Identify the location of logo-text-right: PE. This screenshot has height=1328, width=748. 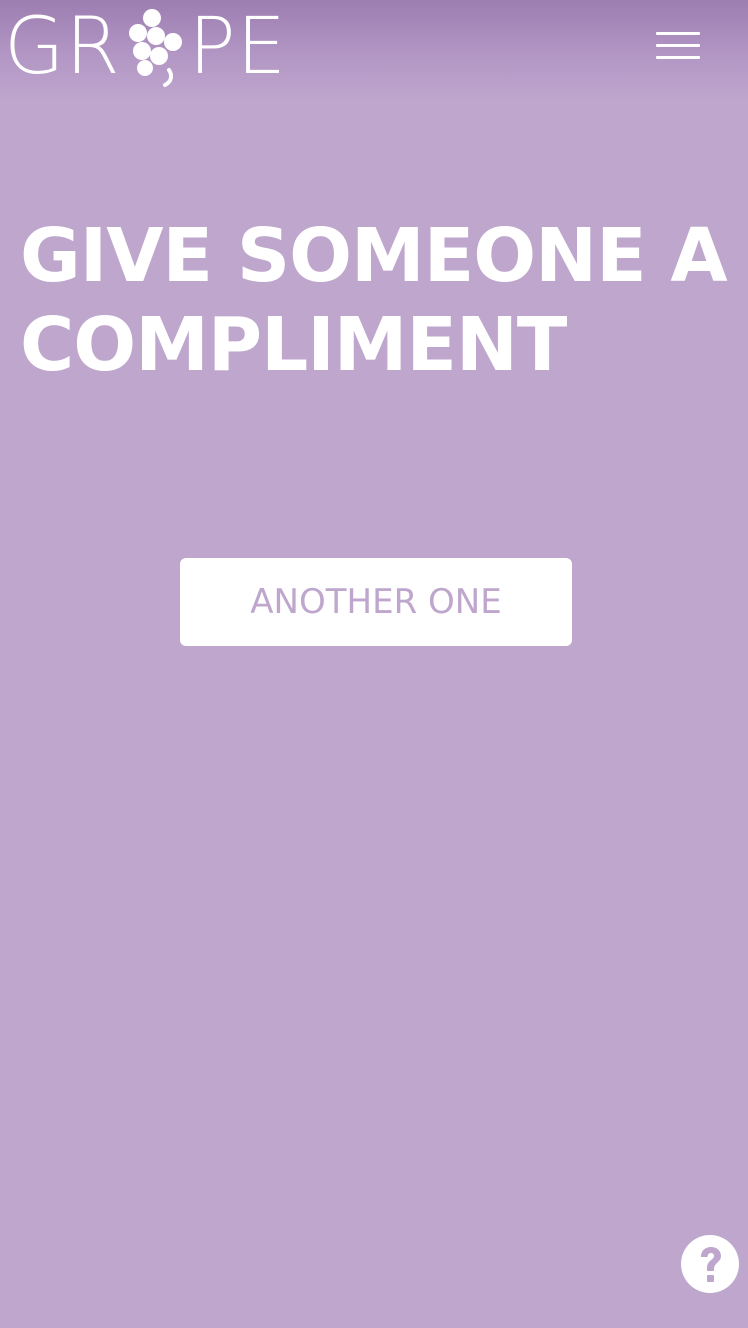
(237, 47).